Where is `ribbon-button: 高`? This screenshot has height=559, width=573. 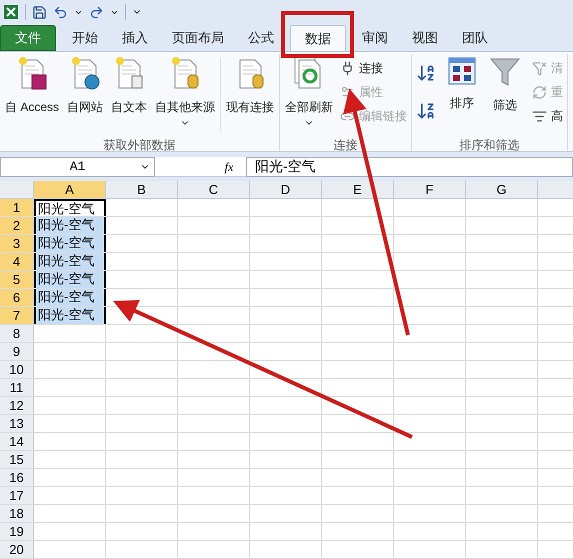
ribbon-button: 高 is located at coordinates (548, 116).